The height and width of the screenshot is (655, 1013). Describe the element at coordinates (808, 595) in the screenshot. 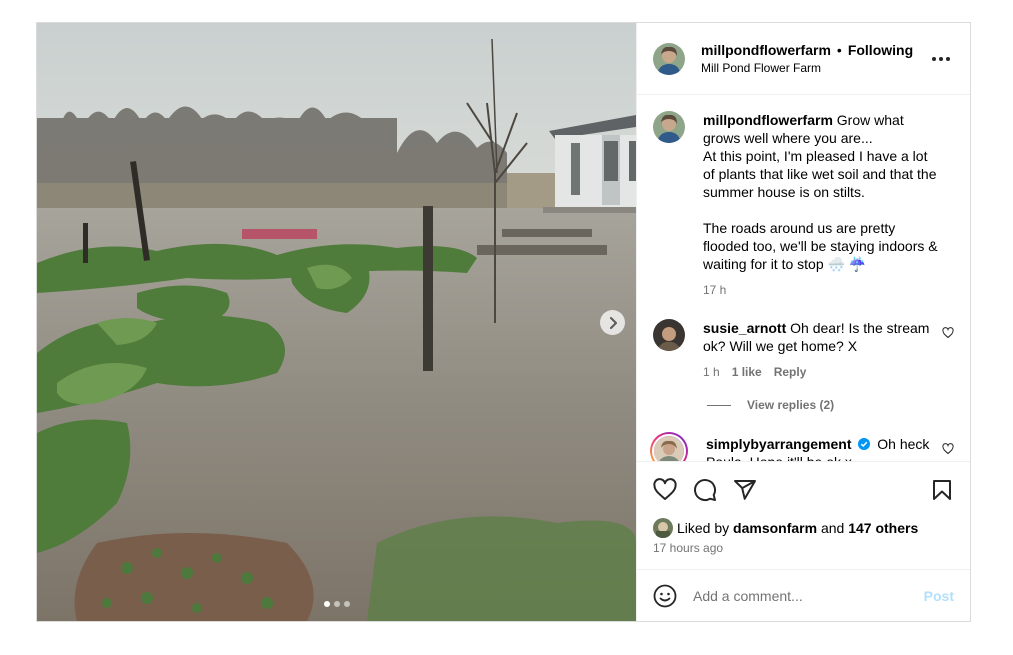

I see `add-comment-input` at that location.